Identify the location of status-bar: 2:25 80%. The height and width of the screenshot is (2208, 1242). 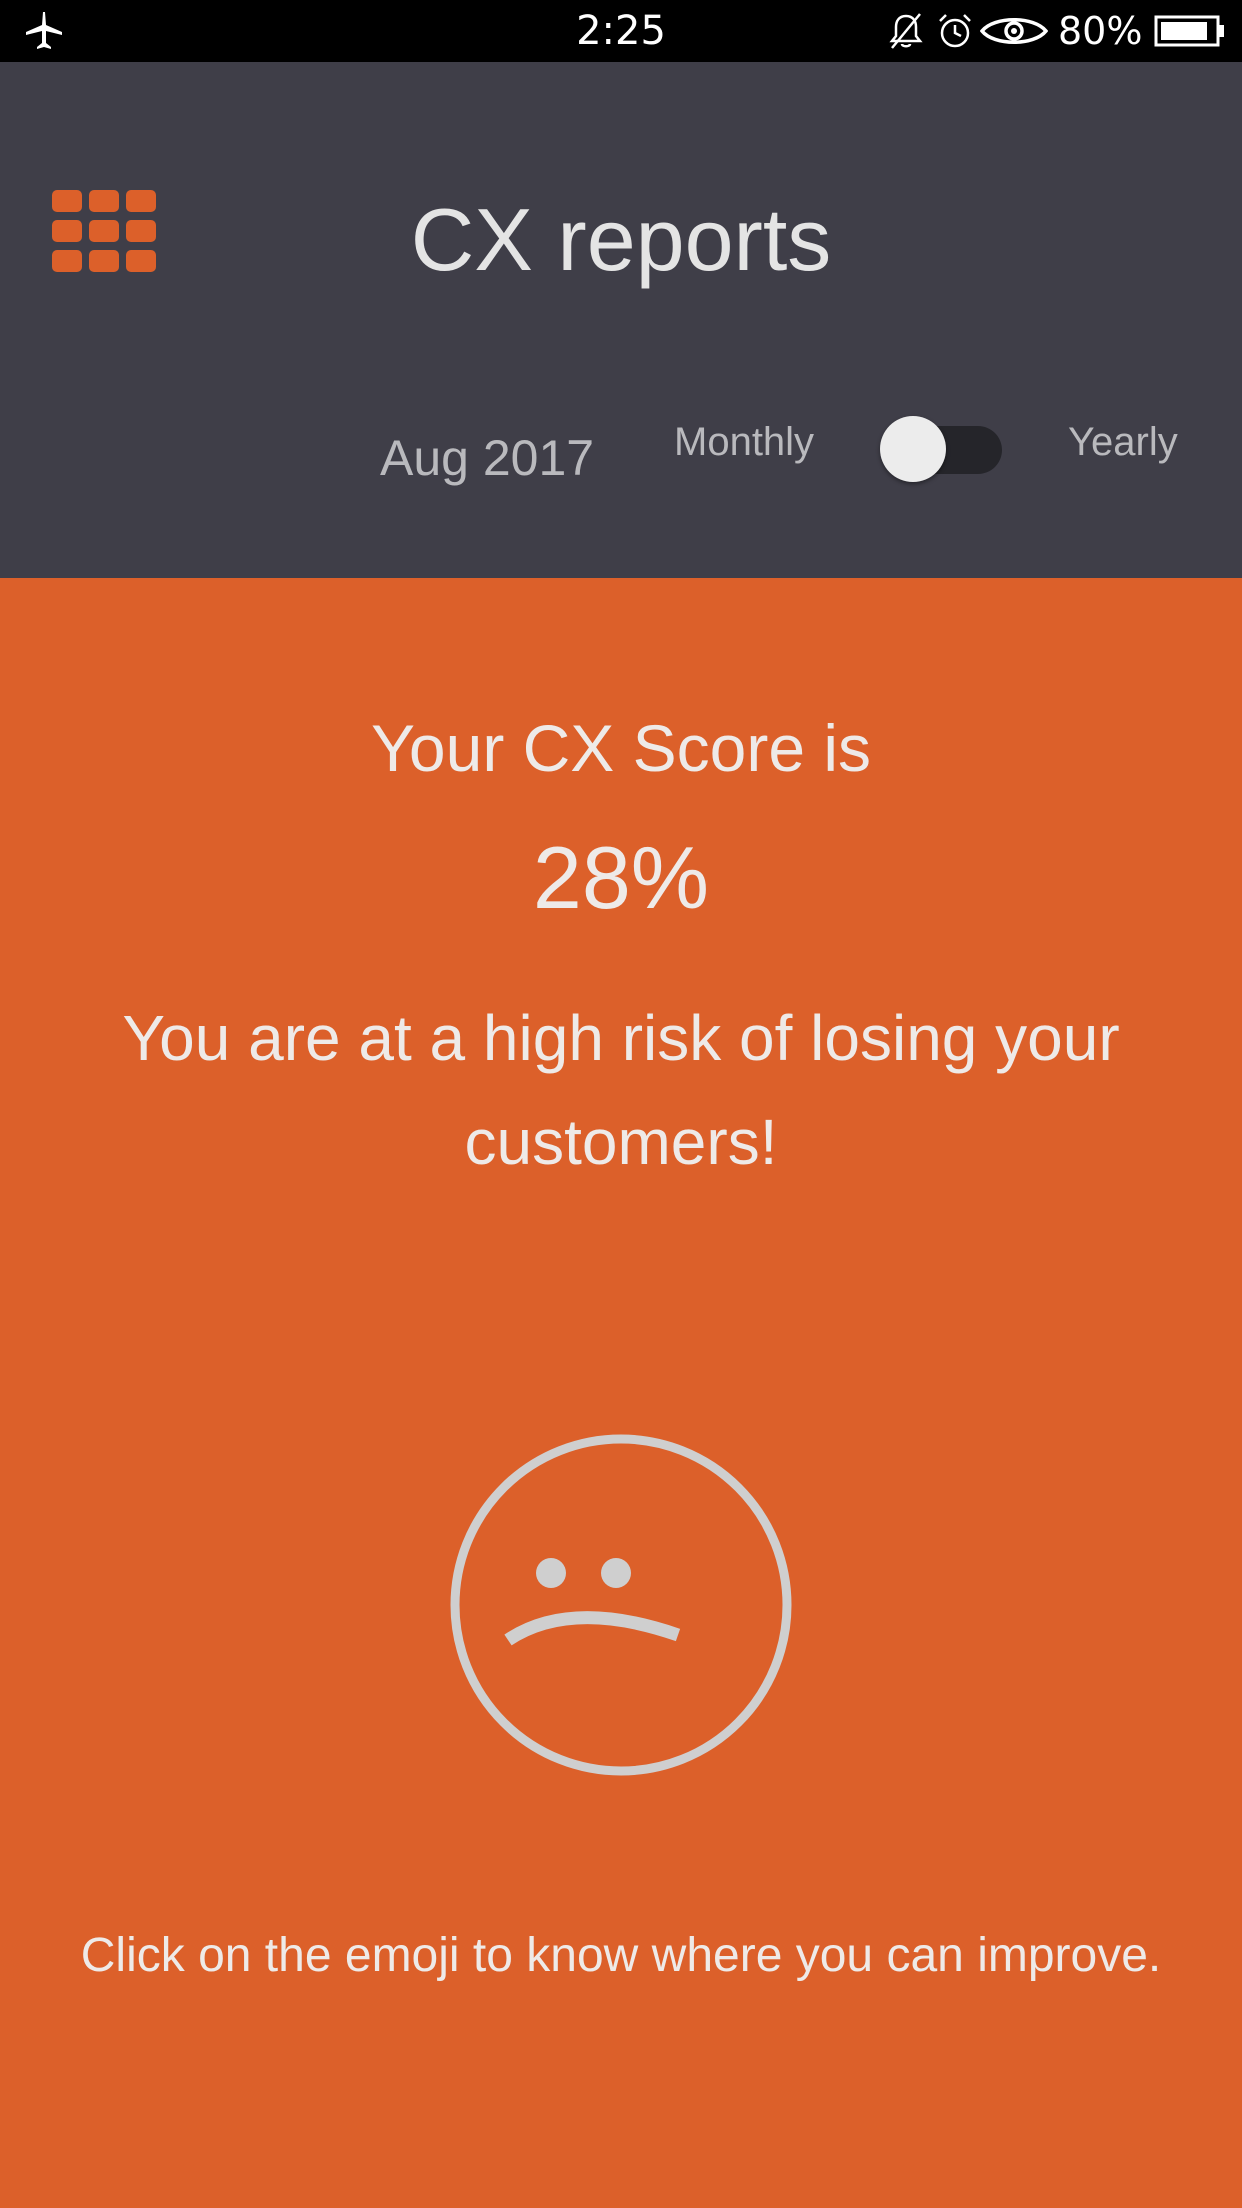
(621, 31).